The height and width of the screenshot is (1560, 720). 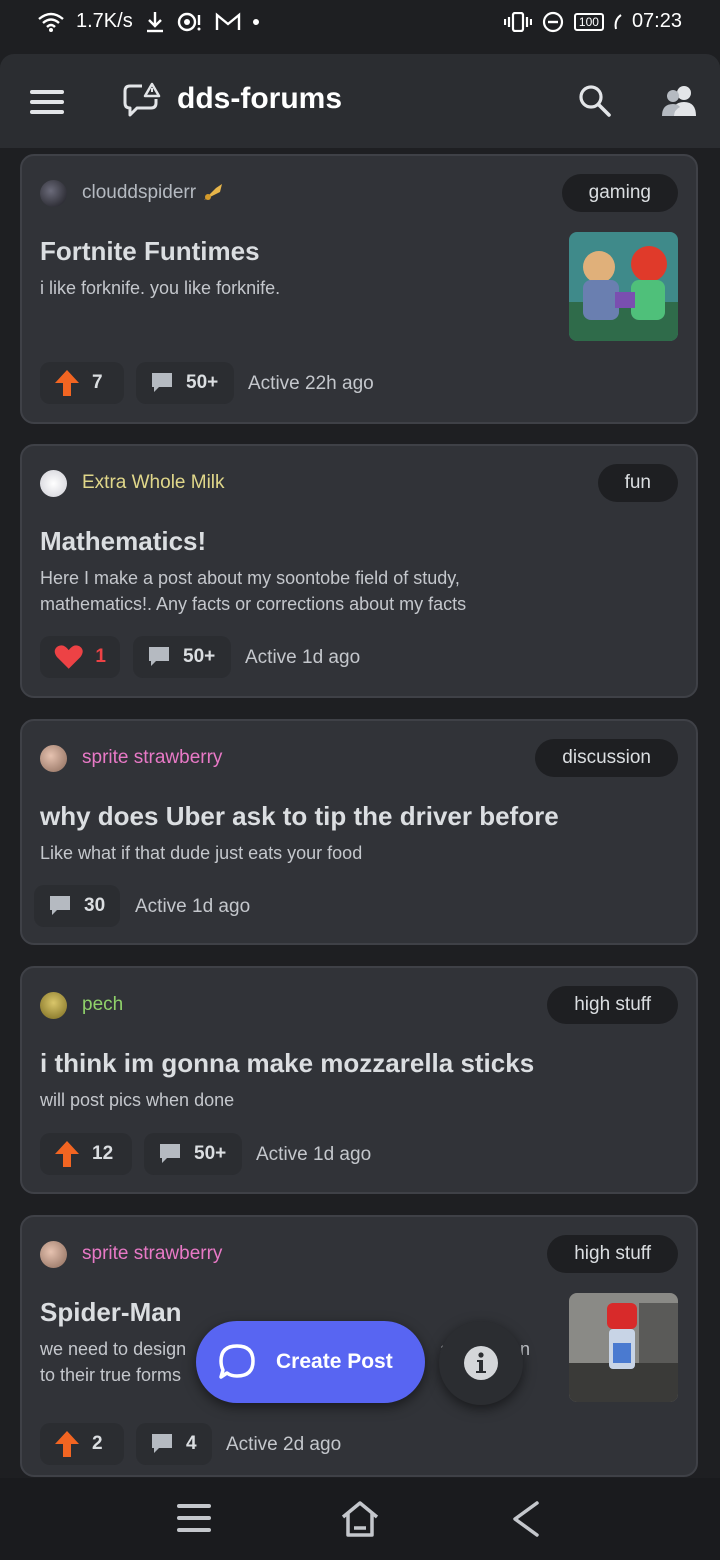 I want to click on post-author: Extra Whole Milk, so click(x=153, y=483).